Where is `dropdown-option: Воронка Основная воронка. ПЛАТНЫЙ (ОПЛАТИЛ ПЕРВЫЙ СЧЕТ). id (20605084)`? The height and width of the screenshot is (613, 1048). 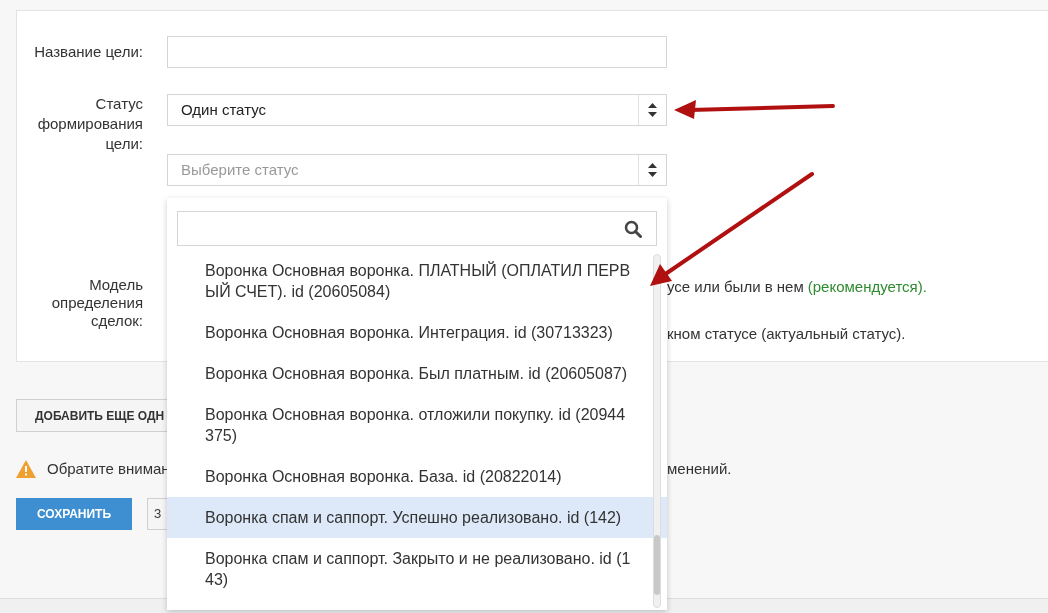
dropdown-option: Воронка Основная воронка. ПЛАТНЫЙ (ОПЛАТИЛ ПЕРВЫЙ СЧЕТ). id (20605084) is located at coordinates (417, 281).